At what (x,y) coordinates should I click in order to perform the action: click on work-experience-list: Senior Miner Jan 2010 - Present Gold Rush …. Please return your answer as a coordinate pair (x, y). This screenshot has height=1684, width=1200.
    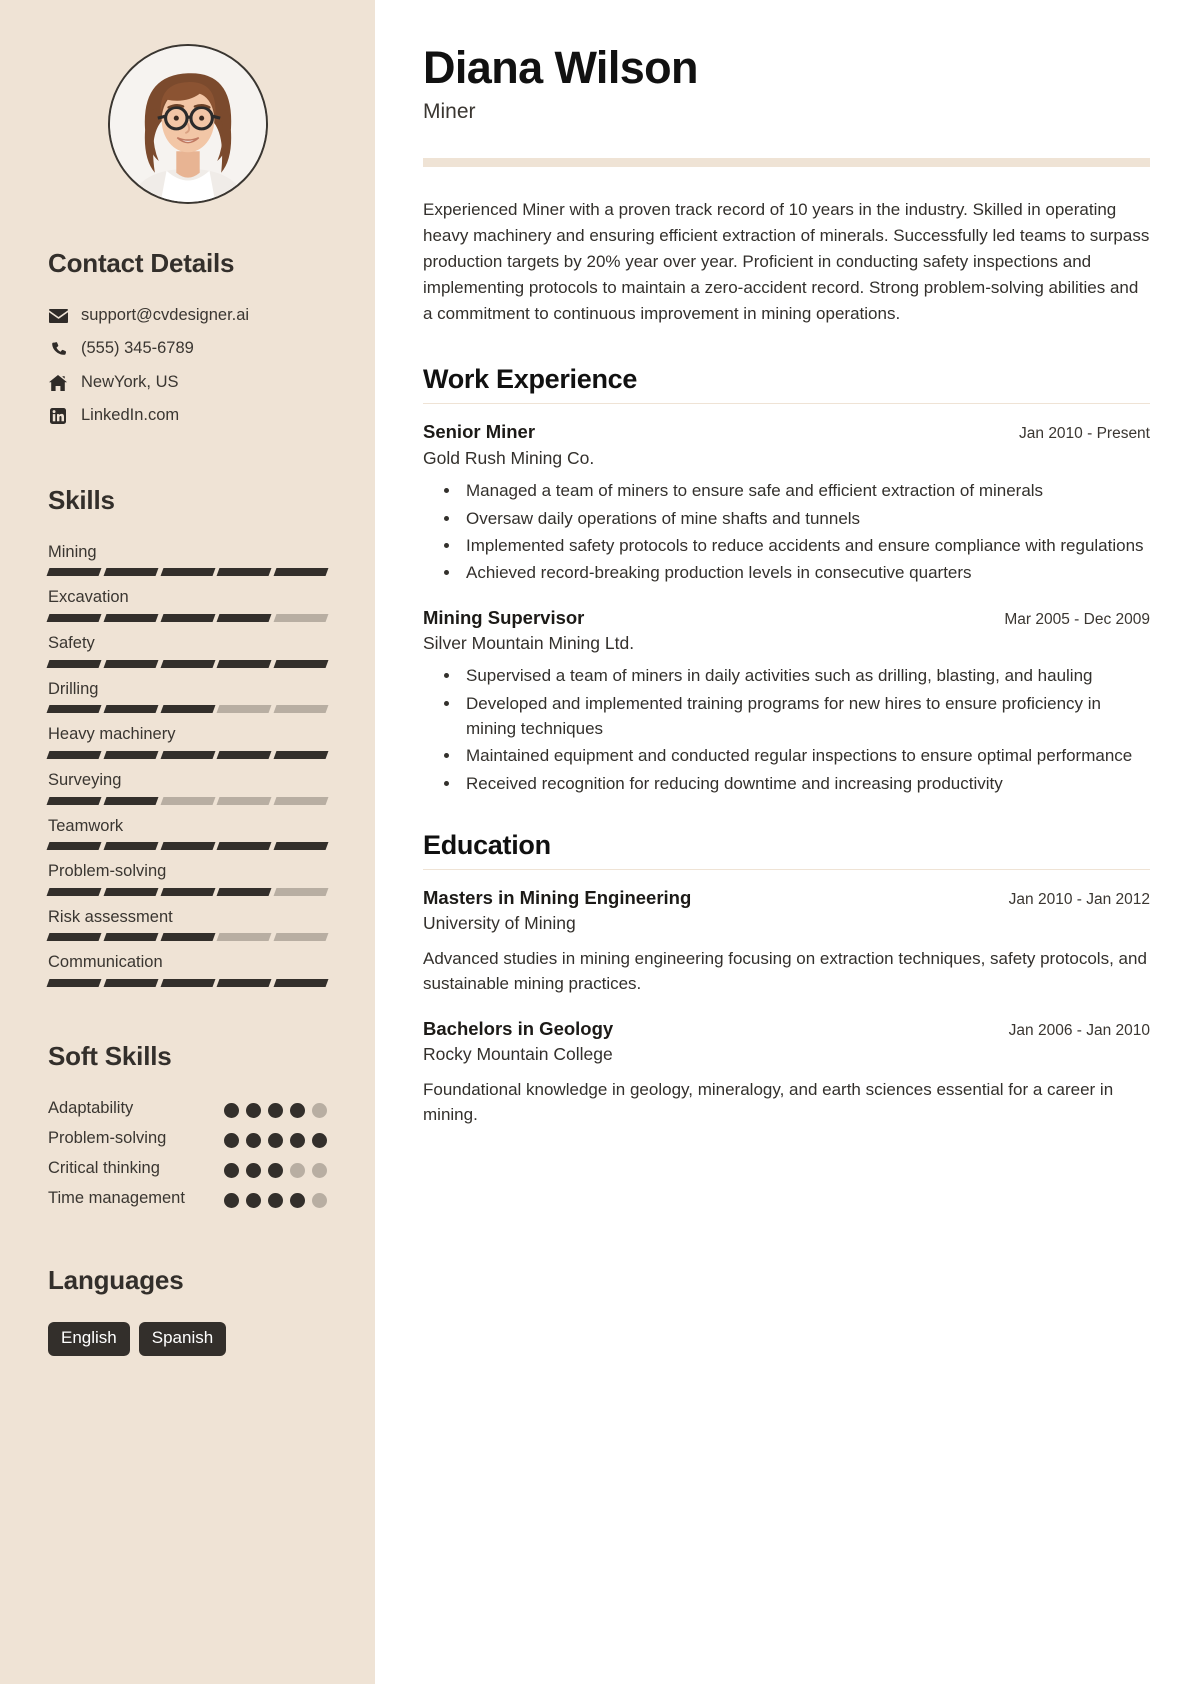
    Looking at the image, I should click on (786, 608).